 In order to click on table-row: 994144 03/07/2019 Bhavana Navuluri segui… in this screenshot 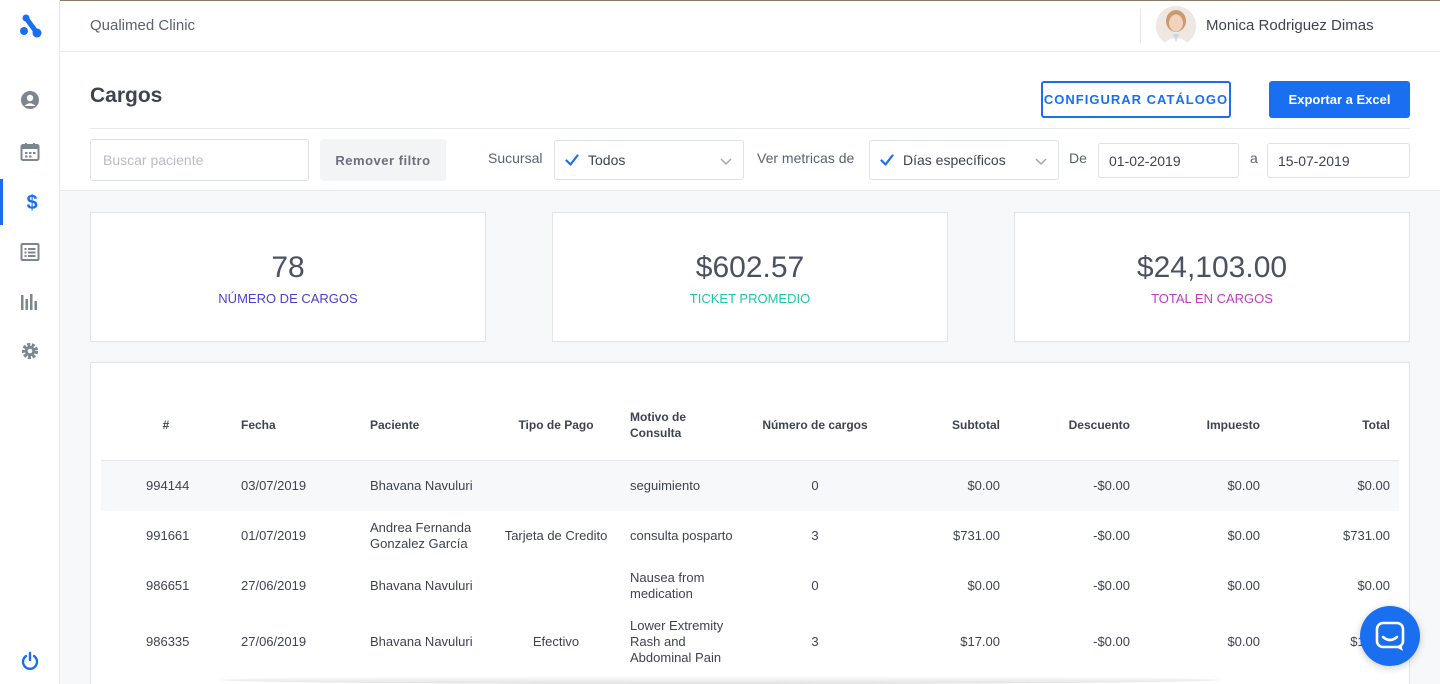, I will do `click(750, 486)`.